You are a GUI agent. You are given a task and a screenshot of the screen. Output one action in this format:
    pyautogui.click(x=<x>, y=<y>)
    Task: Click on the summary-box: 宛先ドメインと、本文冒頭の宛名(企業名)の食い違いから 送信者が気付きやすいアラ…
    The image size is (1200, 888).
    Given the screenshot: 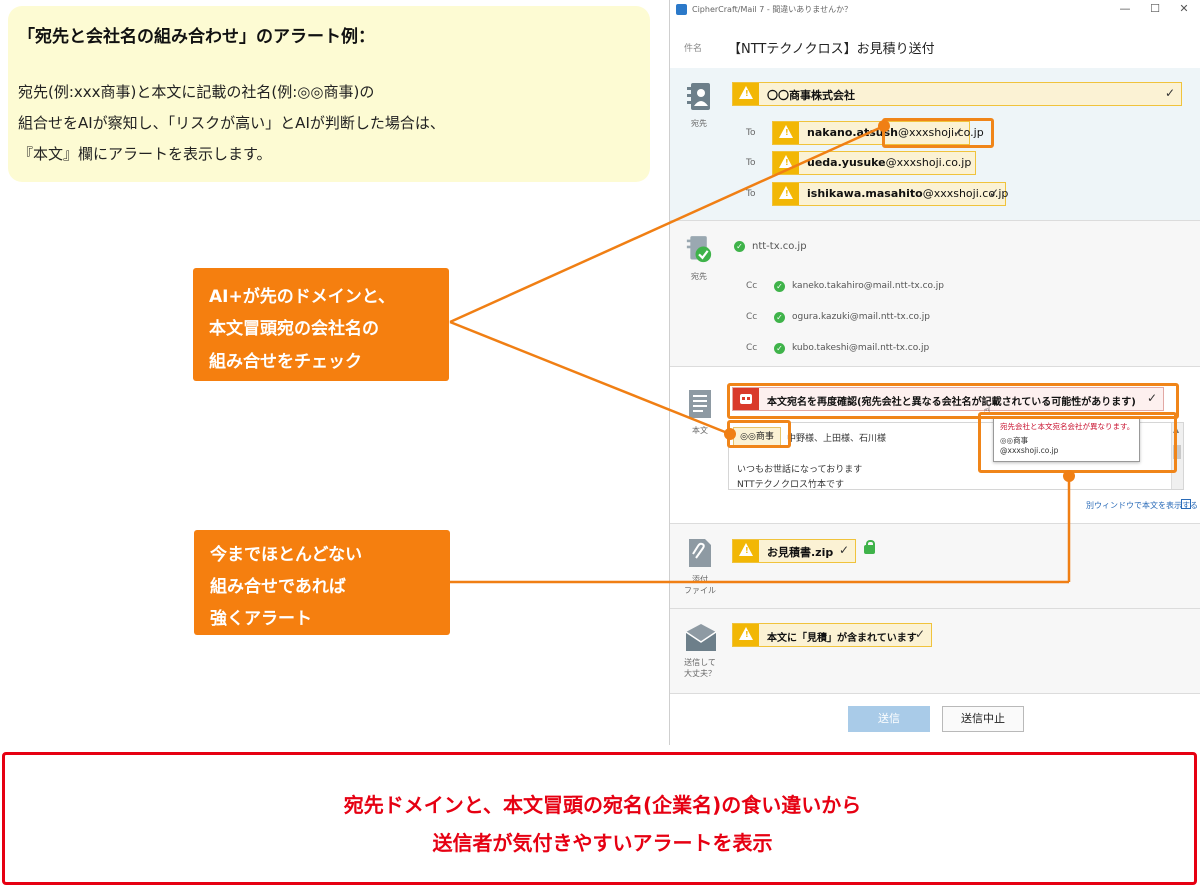 What is the action you would take?
    pyautogui.click(x=599, y=818)
    